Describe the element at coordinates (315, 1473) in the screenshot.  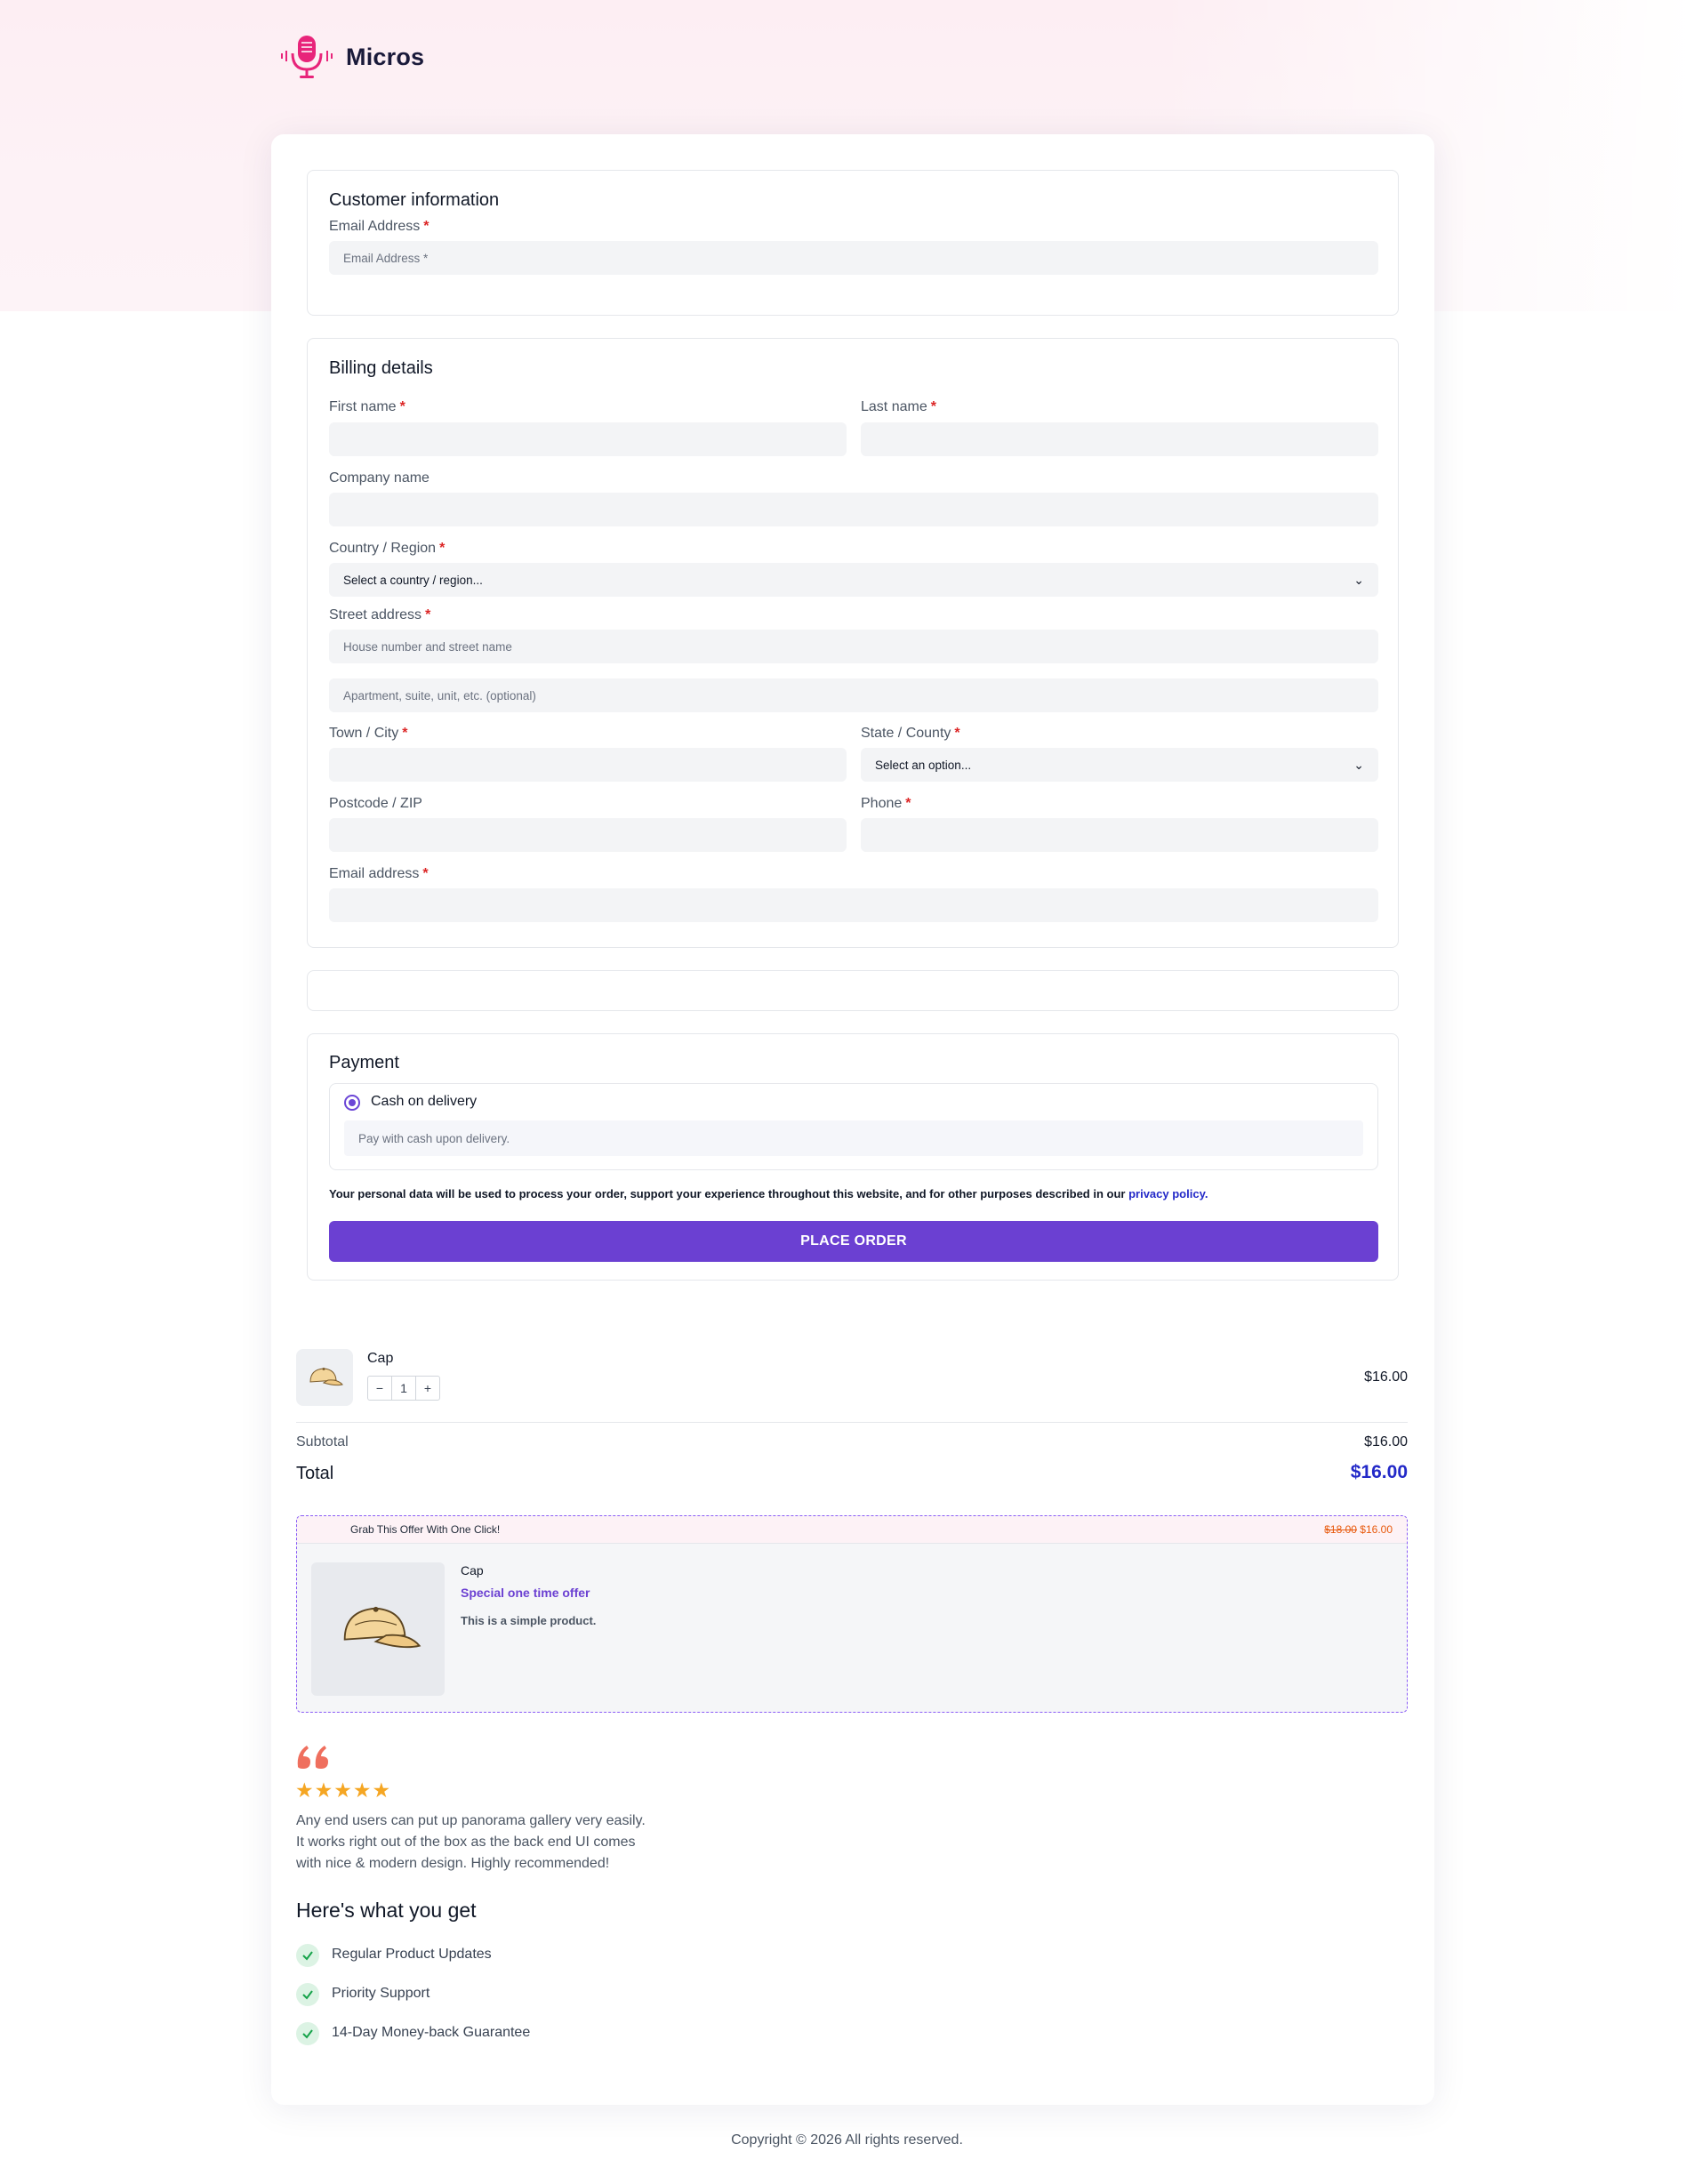
I see `total-label: Total` at that location.